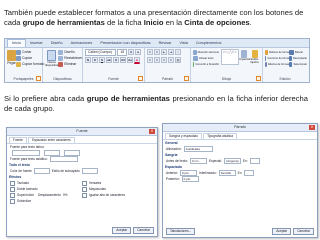 The height and width of the screenshot is (240, 320). Describe the element at coordinates (165, 43) in the screenshot. I see `tab-revisar: Revisar` at that location.